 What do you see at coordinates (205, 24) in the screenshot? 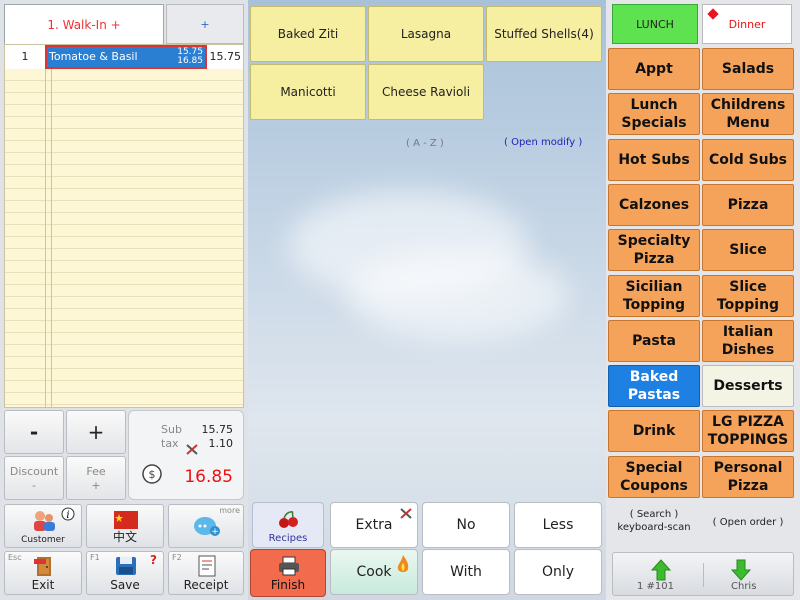
I see `add-order-tab: +` at bounding box center [205, 24].